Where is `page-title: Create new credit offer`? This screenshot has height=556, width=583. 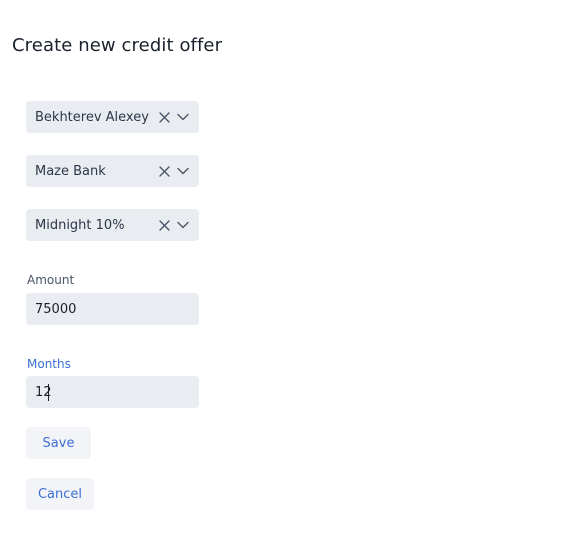
page-title: Create new credit offer is located at coordinates (117, 45).